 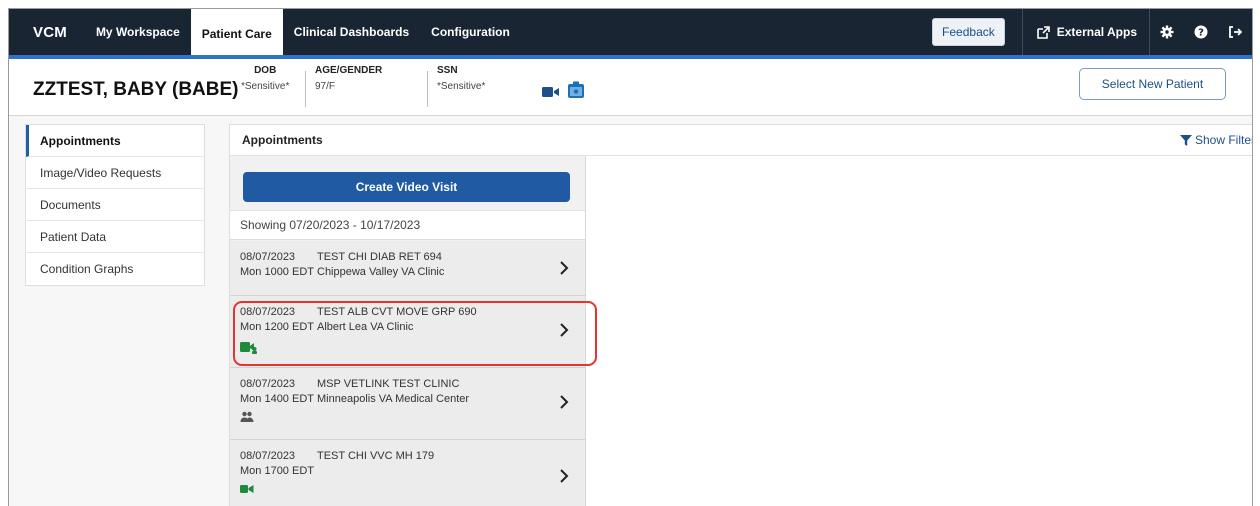 I want to click on group-video-icon, so click(x=248, y=348).